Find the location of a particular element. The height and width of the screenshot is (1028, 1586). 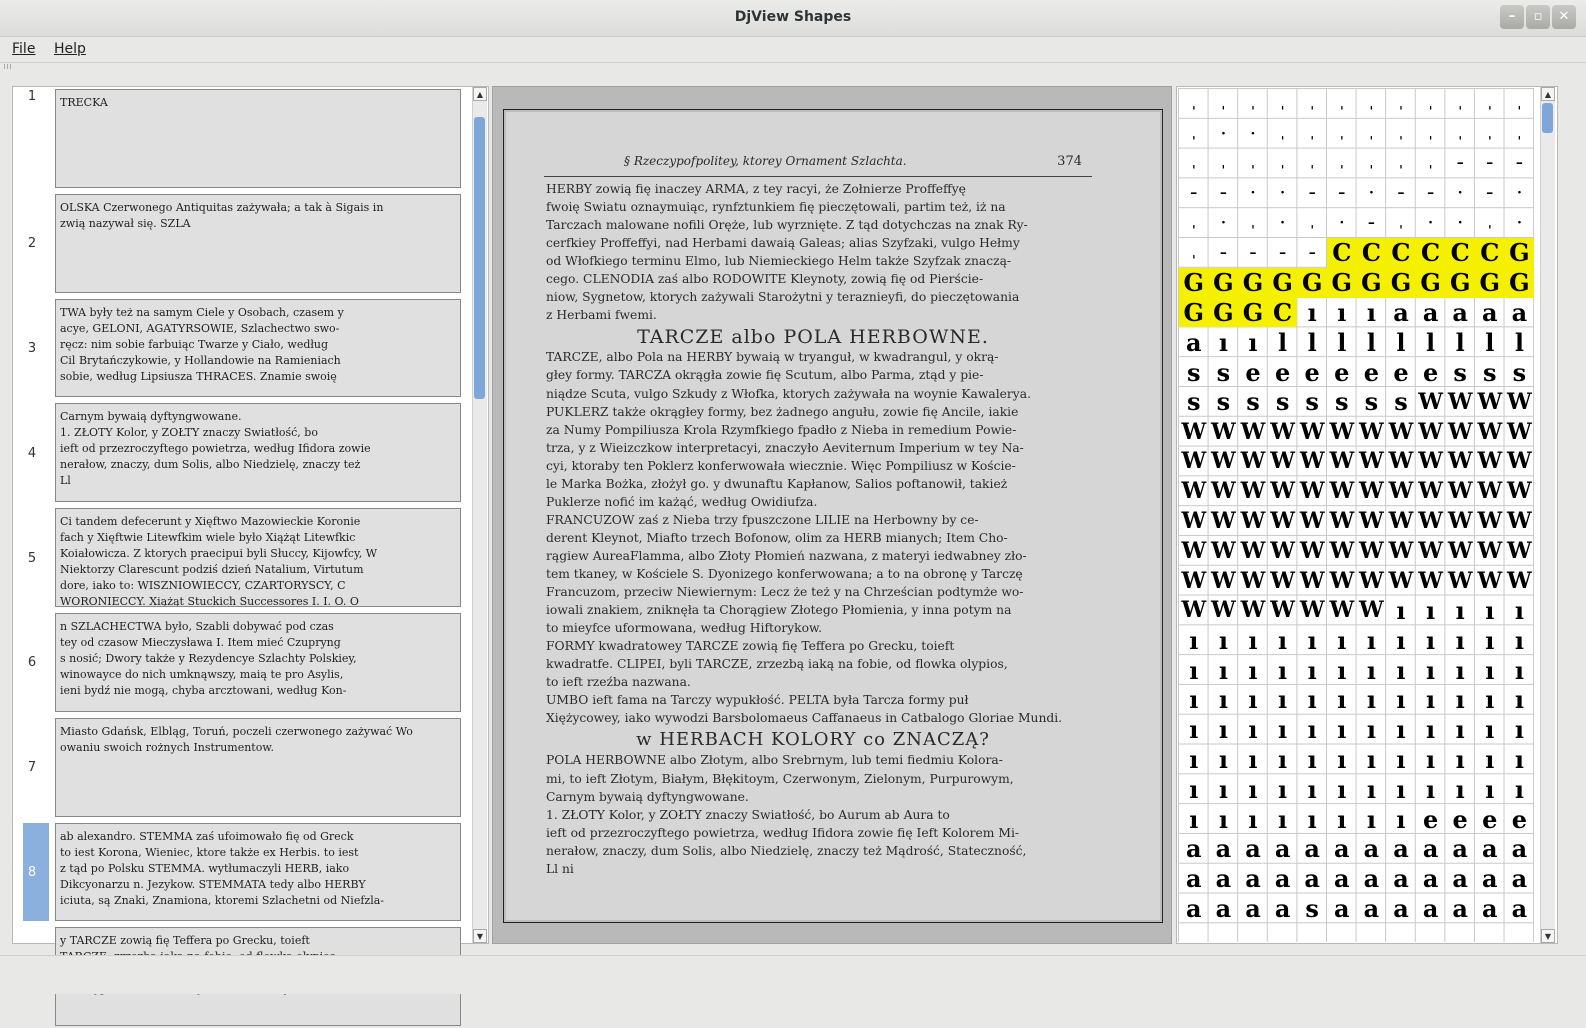

toolbar-grip is located at coordinates (8, 66).